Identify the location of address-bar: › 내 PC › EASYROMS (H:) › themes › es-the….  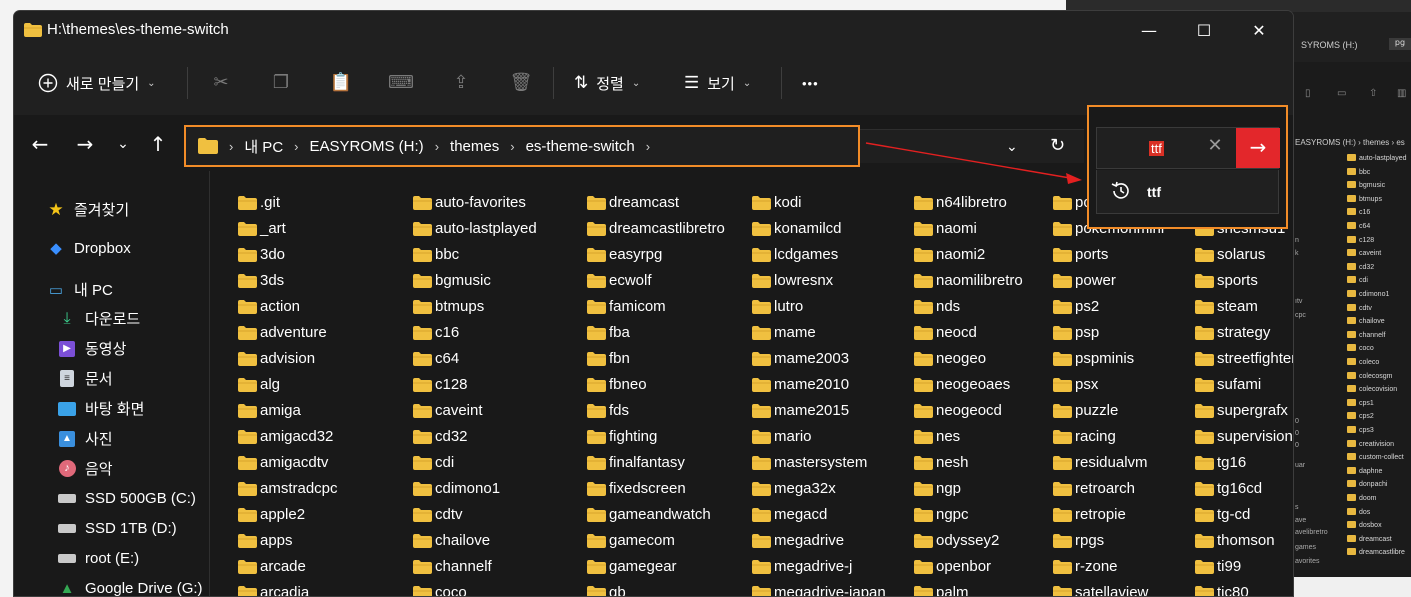
(522, 146).